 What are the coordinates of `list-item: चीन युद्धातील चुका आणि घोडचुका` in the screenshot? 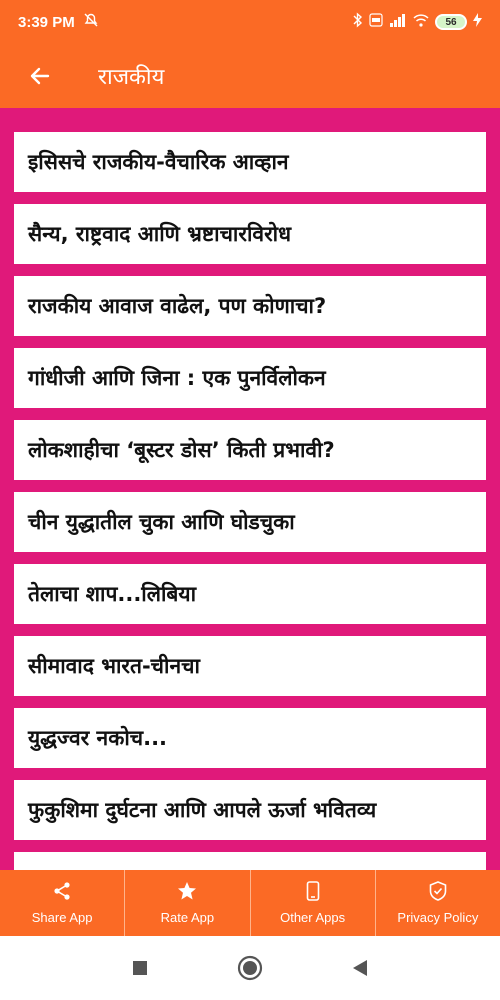 It's located at (250, 522).